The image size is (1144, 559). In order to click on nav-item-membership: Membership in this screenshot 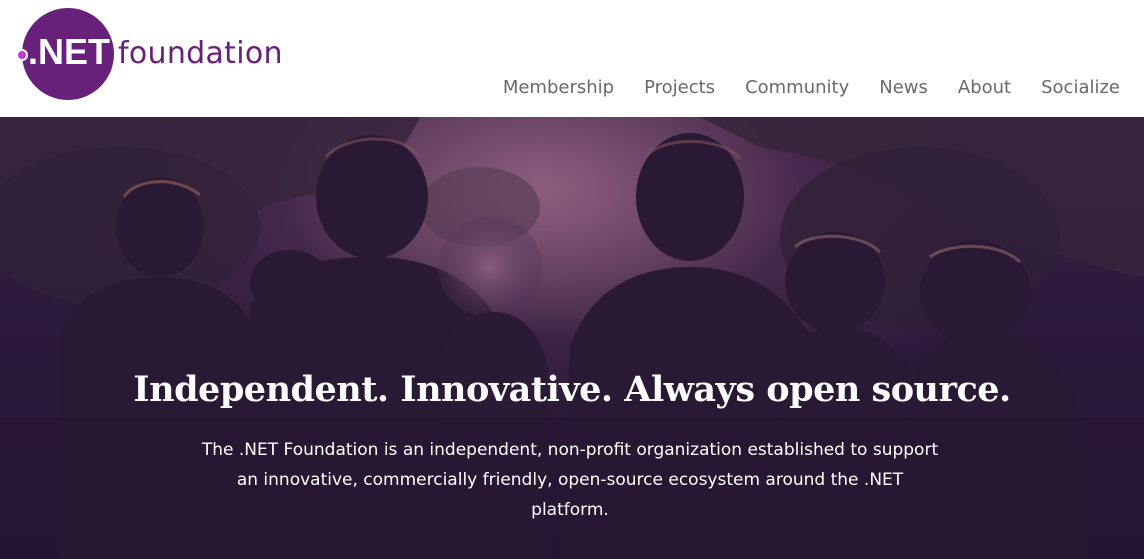, I will do `click(543, 88)`.